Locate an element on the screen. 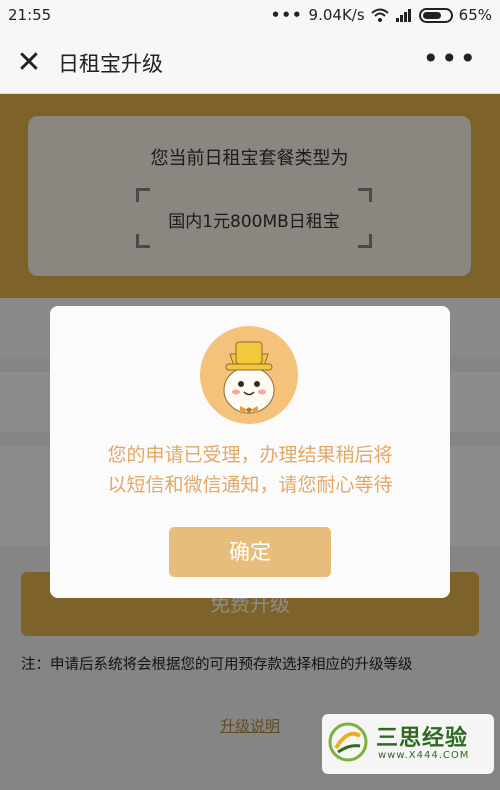 This screenshot has width=500, height=790. network-speed: 9.04K/s is located at coordinates (336, 15).